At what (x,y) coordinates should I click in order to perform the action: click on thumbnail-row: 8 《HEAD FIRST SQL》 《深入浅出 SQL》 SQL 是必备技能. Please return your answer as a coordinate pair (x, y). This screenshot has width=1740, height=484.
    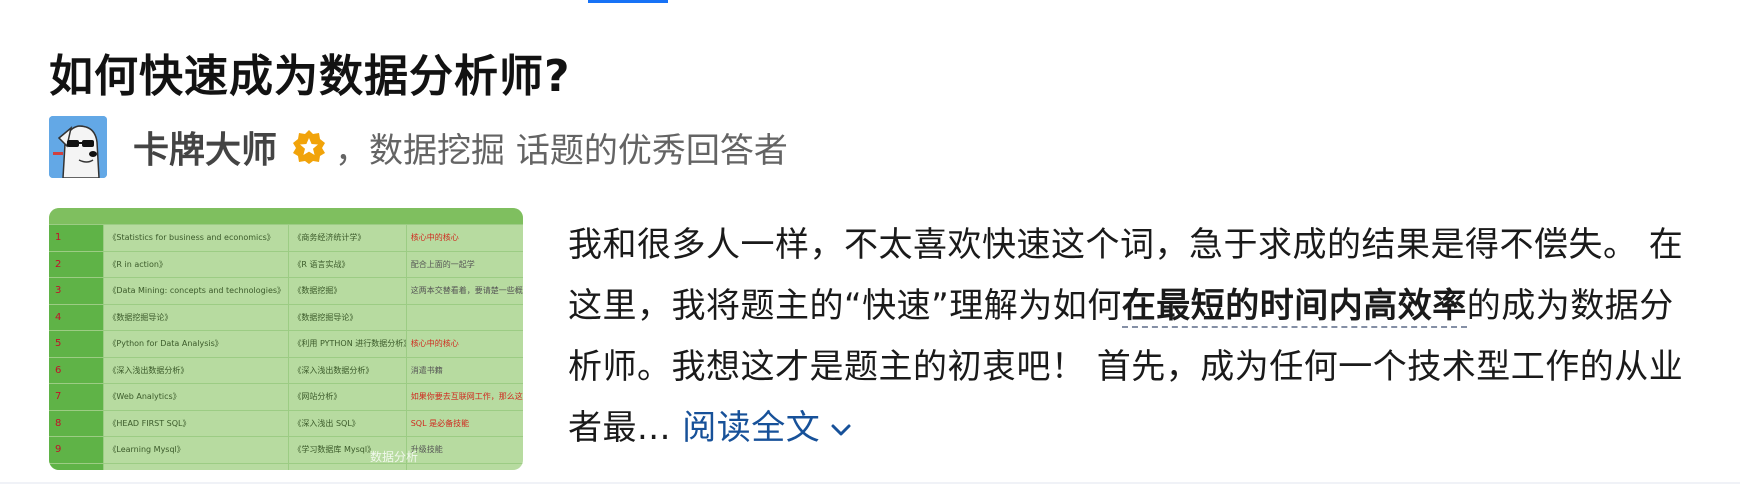
    Looking at the image, I should click on (286, 422).